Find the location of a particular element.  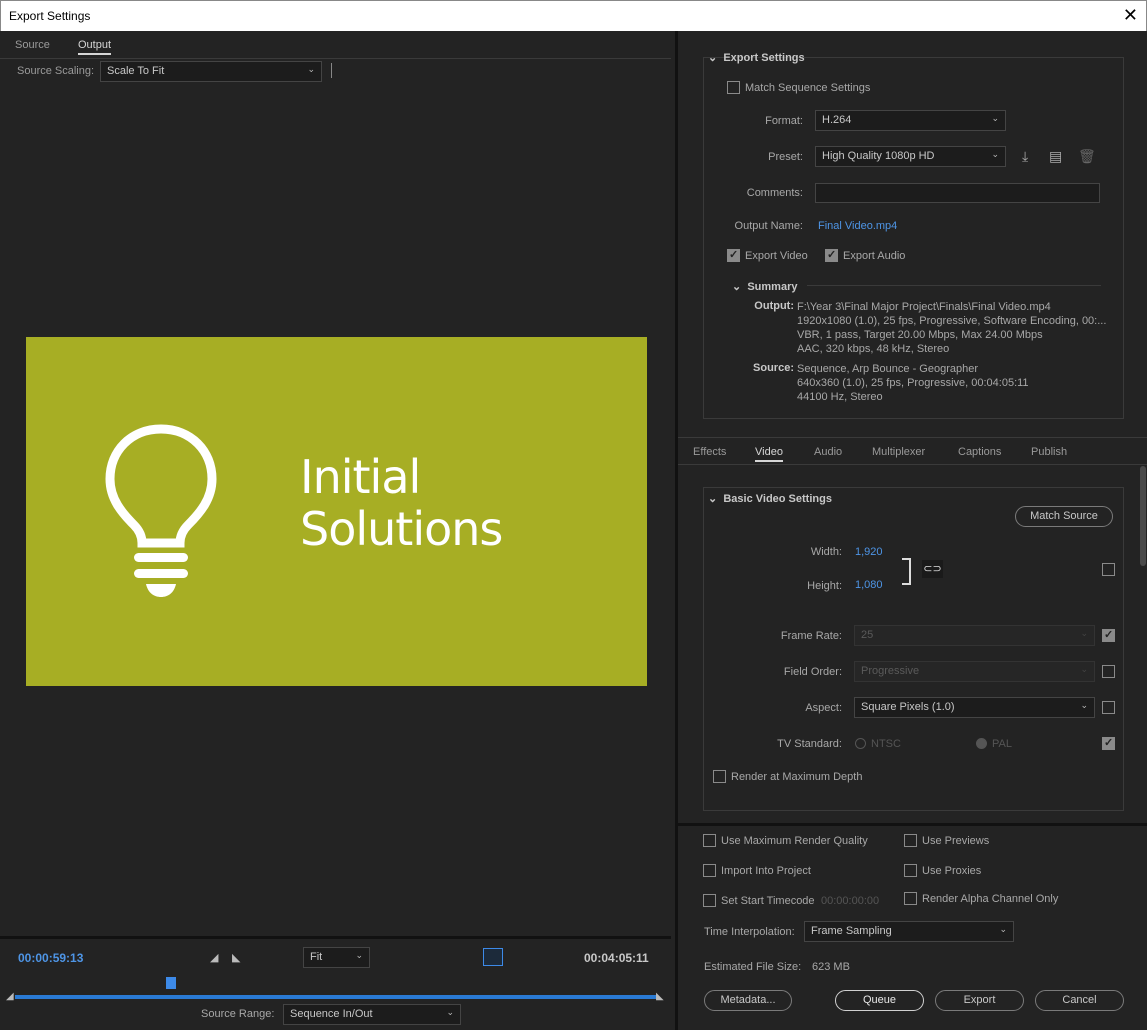

import-project-checkbox is located at coordinates (709, 870).